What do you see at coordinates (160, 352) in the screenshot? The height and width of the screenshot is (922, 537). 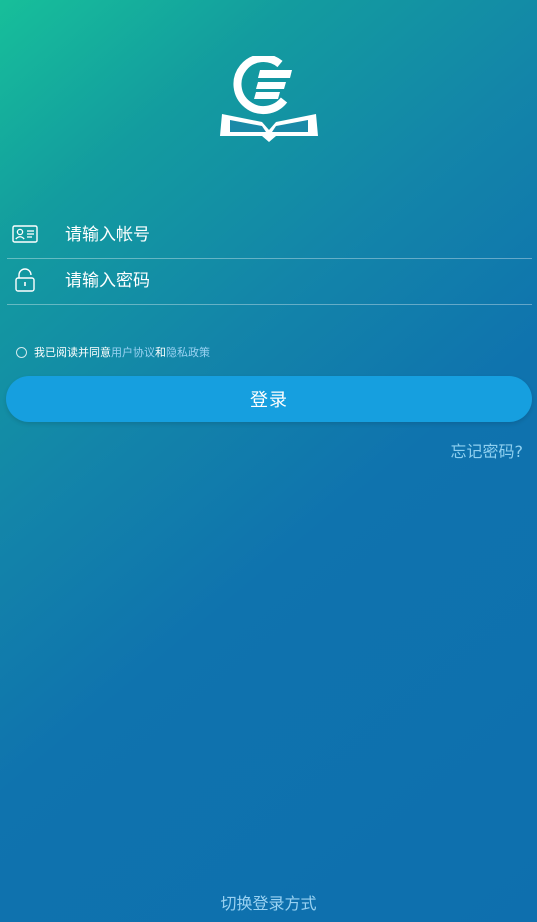 I see `agreement-and: 和` at bounding box center [160, 352].